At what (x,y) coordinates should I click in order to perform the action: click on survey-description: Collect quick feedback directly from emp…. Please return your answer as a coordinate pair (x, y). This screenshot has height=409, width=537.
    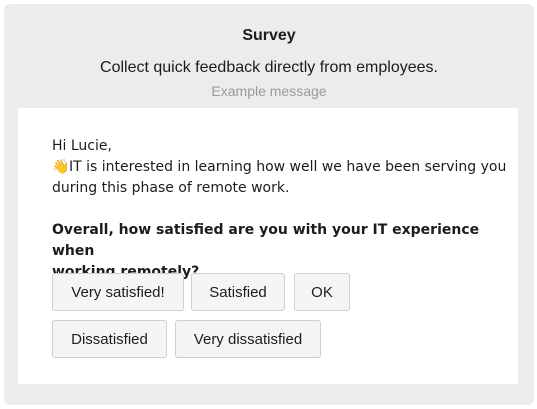
    Looking at the image, I should click on (269, 67).